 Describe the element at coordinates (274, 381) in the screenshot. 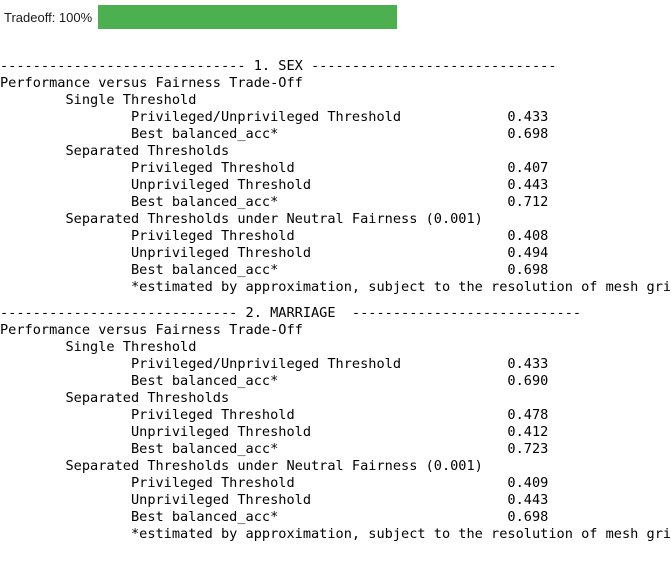

I see `metric-row: Best balanced_acc* 0.690` at that location.